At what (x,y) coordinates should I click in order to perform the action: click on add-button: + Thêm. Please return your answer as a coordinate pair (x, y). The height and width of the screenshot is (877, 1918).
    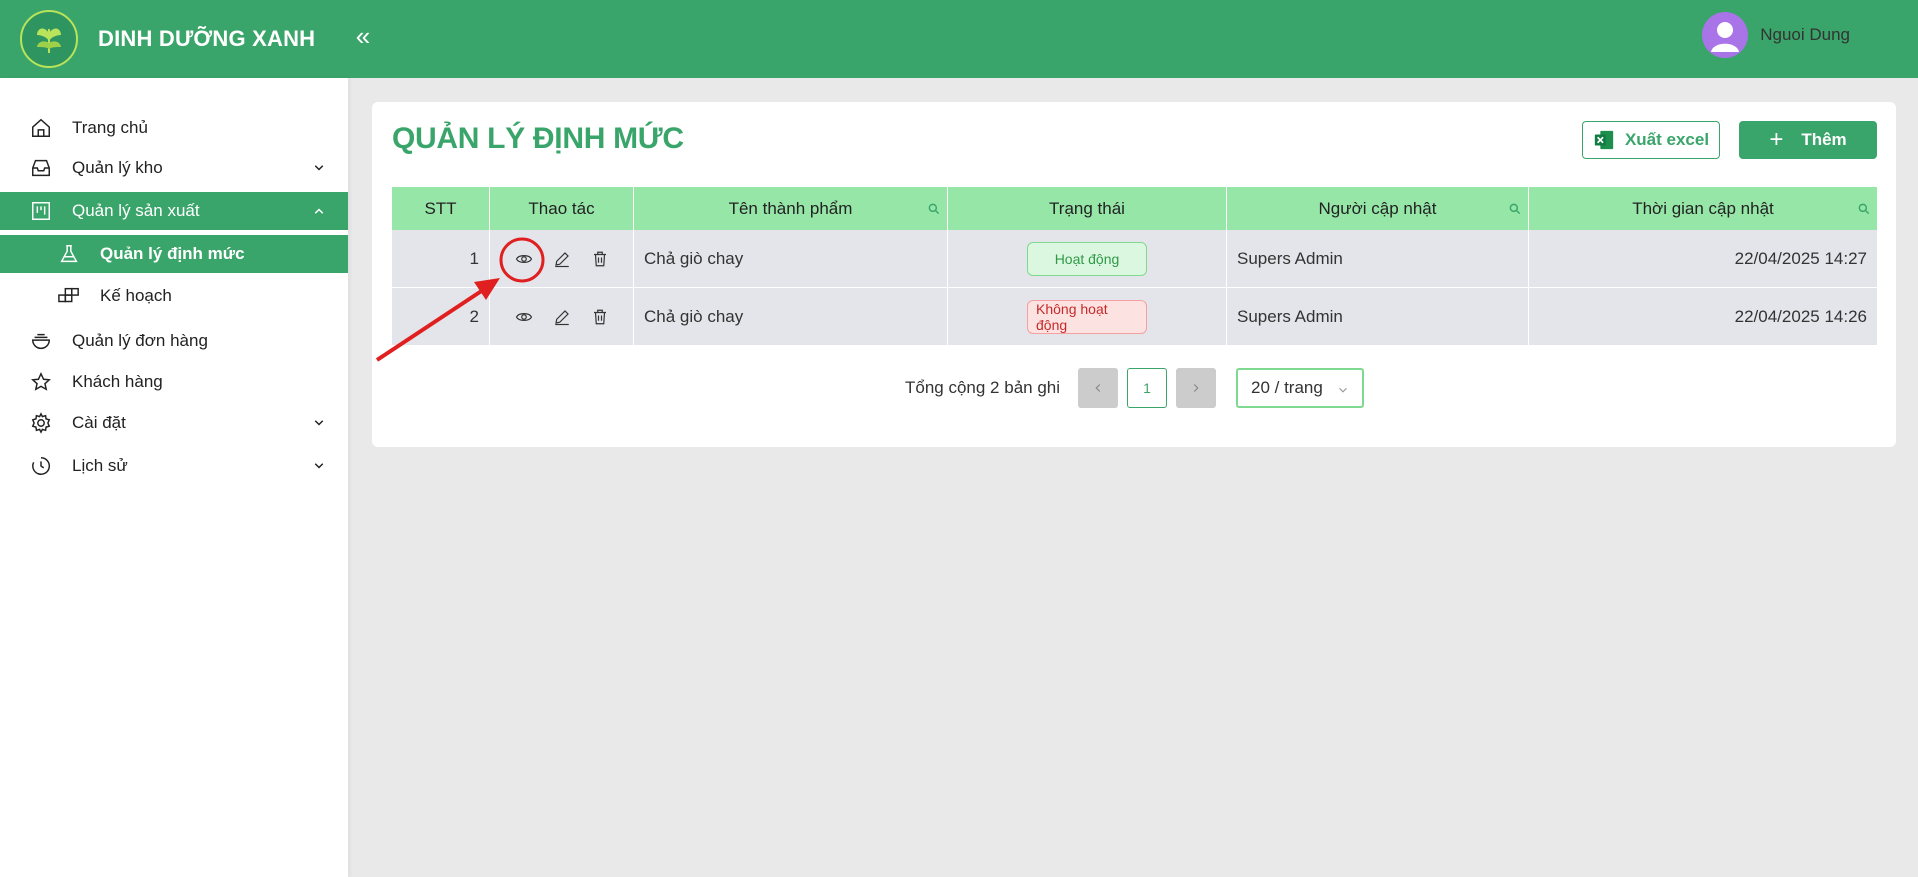
    Looking at the image, I should click on (1808, 140).